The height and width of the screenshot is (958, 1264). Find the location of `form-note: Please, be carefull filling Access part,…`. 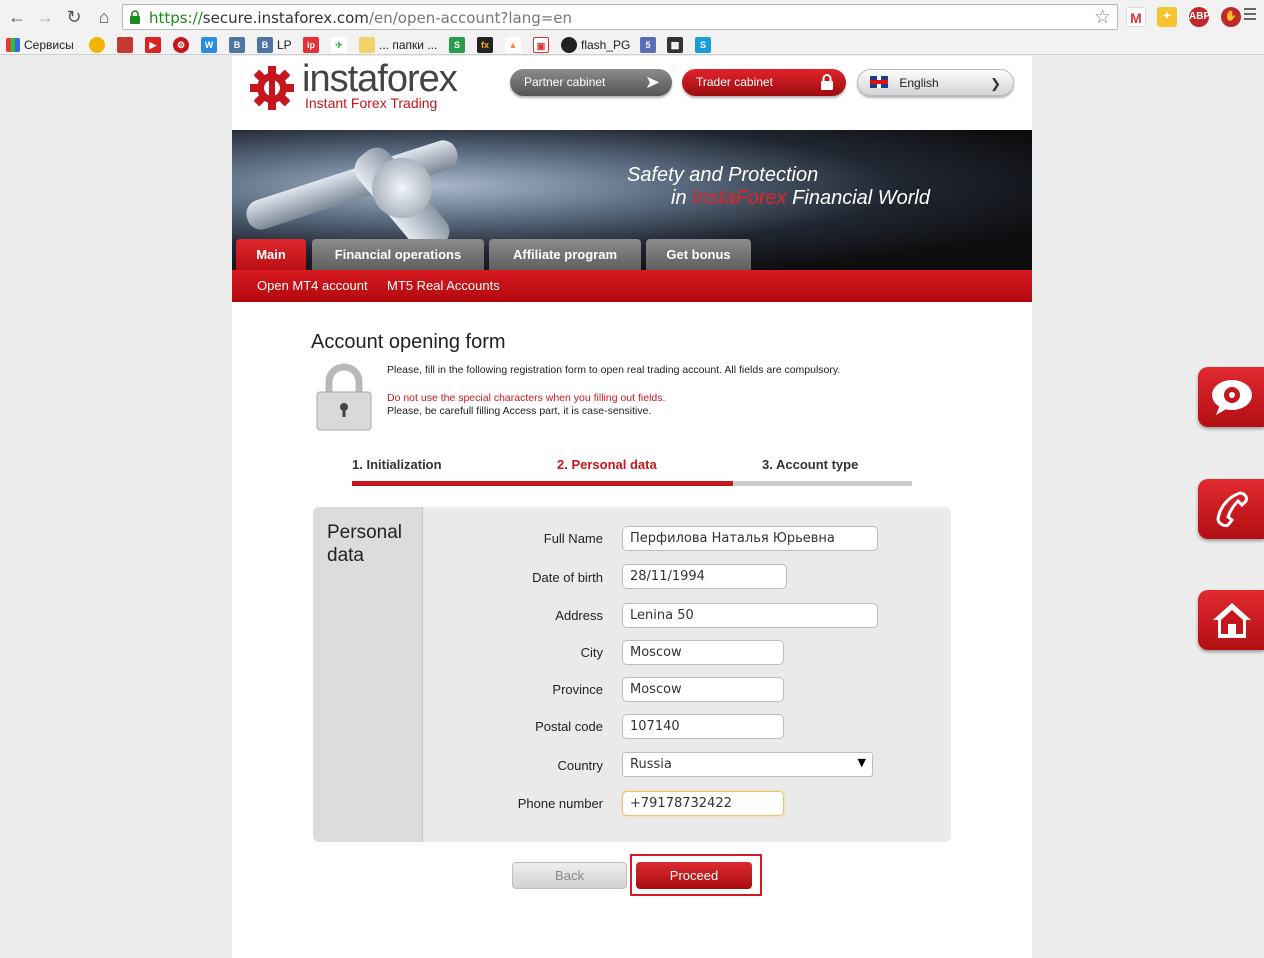

form-note: Please, be carefull filling Access part,… is located at coordinates (519, 411).